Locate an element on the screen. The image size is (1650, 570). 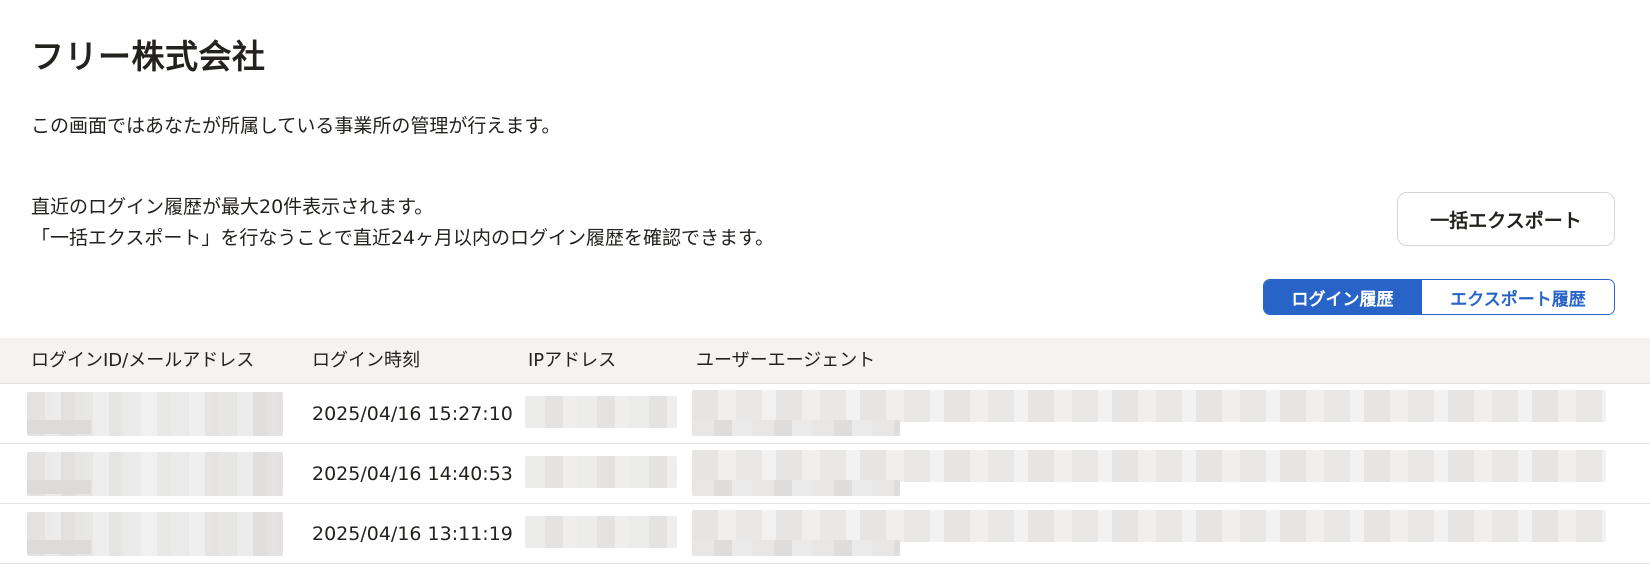
column-header-login-id: ログインID/メールアドレス is located at coordinates (143, 360).